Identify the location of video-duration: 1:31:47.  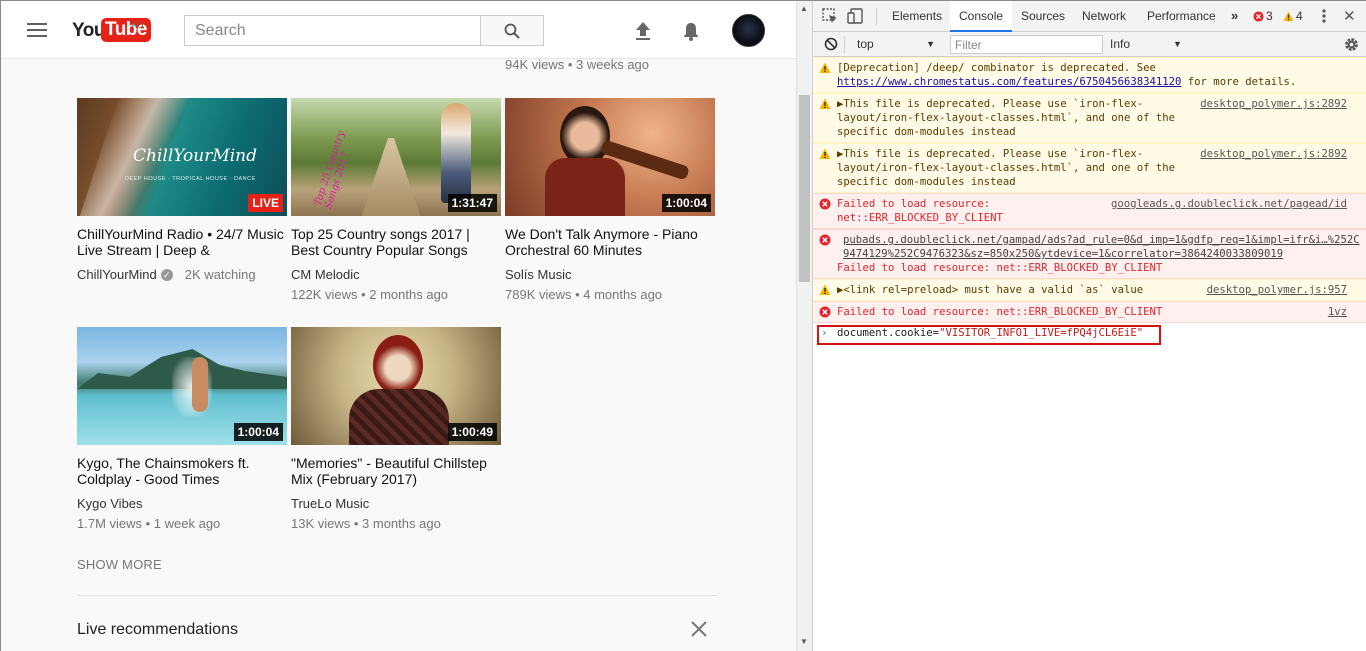
(472, 203).